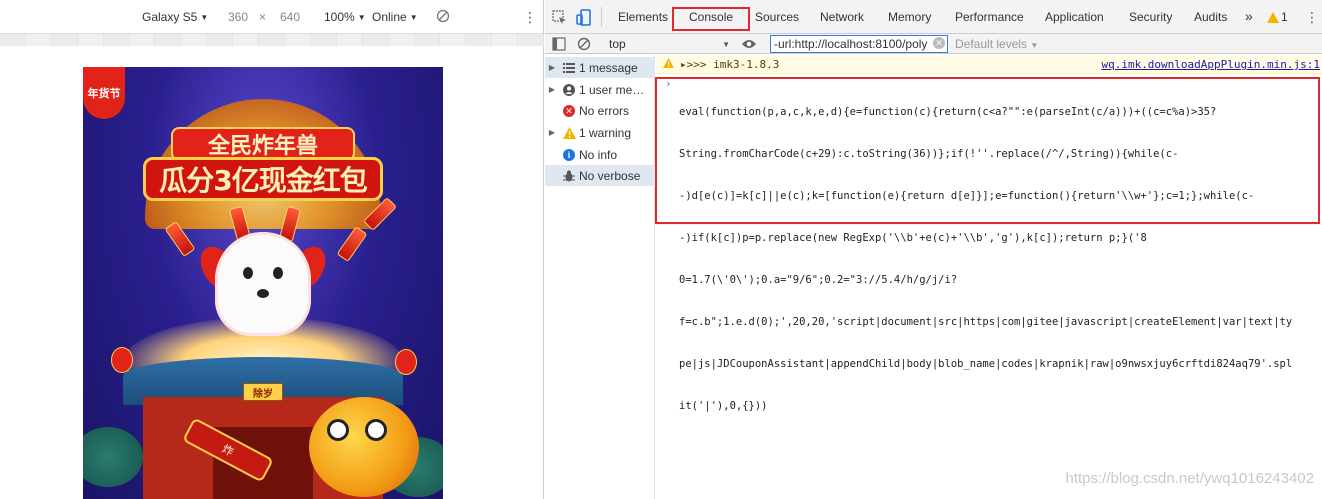 Image resolution: width=1322 pixels, height=499 pixels. What do you see at coordinates (671, 44) in the screenshot?
I see `context-select: top ▼` at bounding box center [671, 44].